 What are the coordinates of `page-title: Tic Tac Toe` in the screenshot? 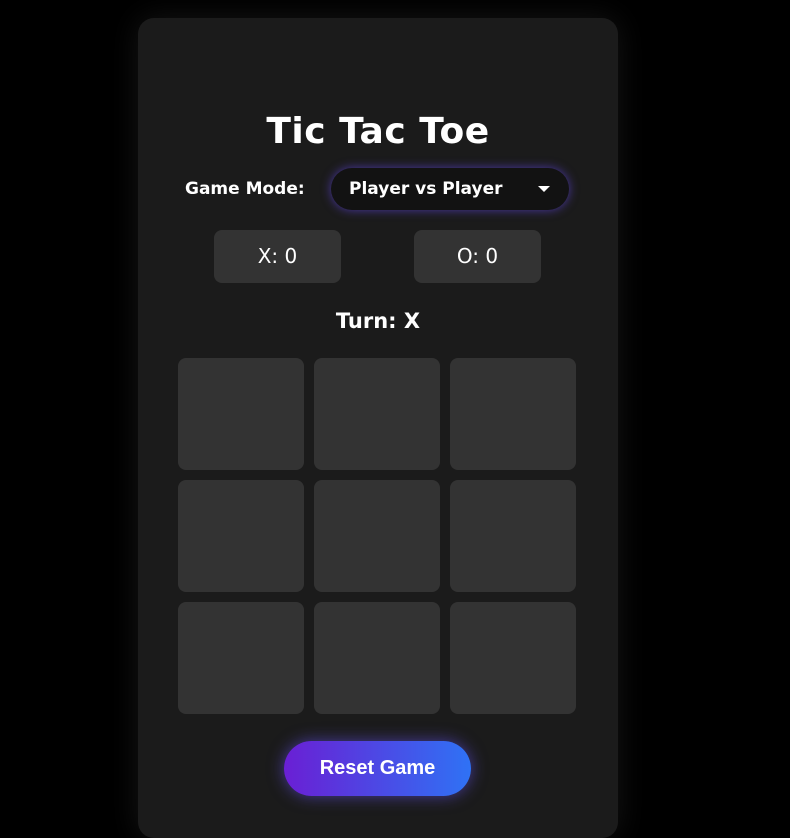 It's located at (378, 131).